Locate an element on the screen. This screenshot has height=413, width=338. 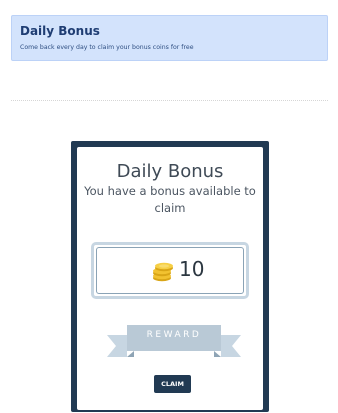
card-title: Daily Bonus is located at coordinates (170, 171).